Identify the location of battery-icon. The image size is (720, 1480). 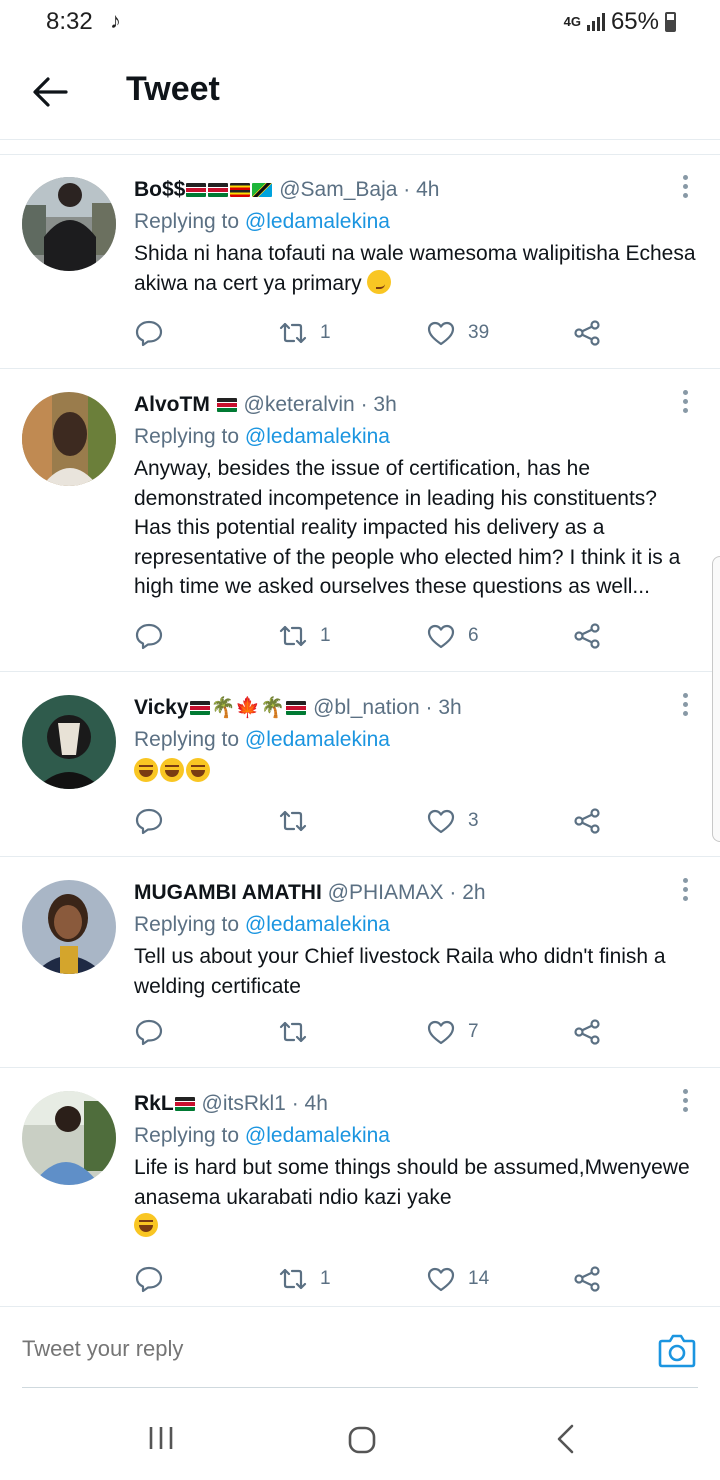
(670, 22).